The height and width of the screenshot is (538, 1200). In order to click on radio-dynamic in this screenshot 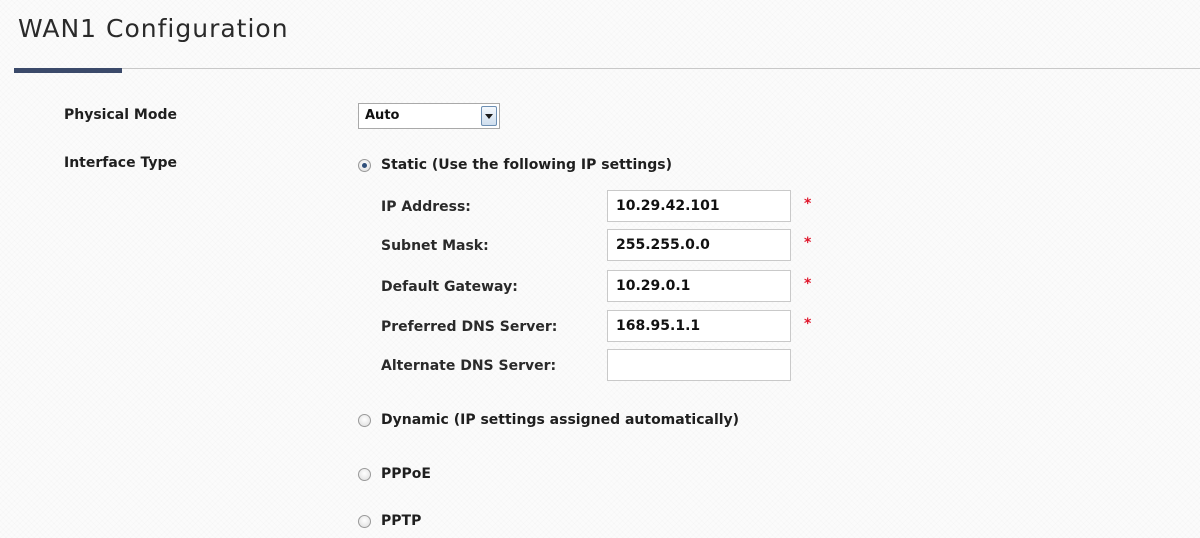, I will do `click(364, 420)`.